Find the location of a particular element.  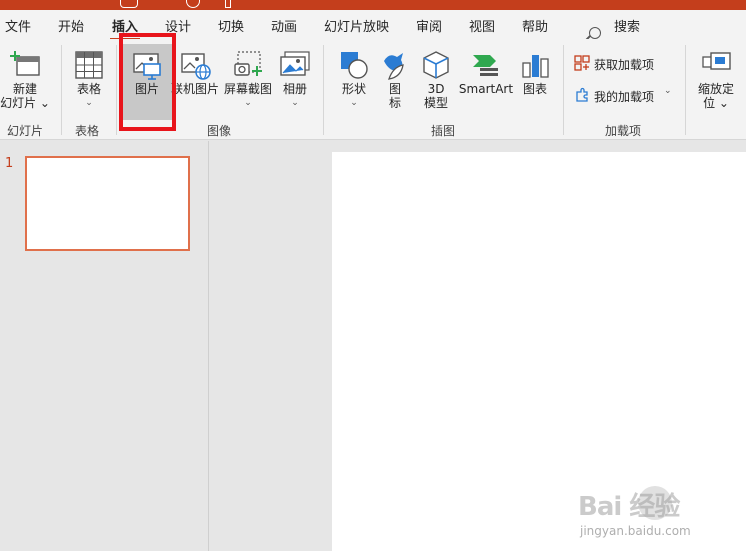

zoom-label: 缩放定 位 ⌄ is located at coordinates (715, 96).